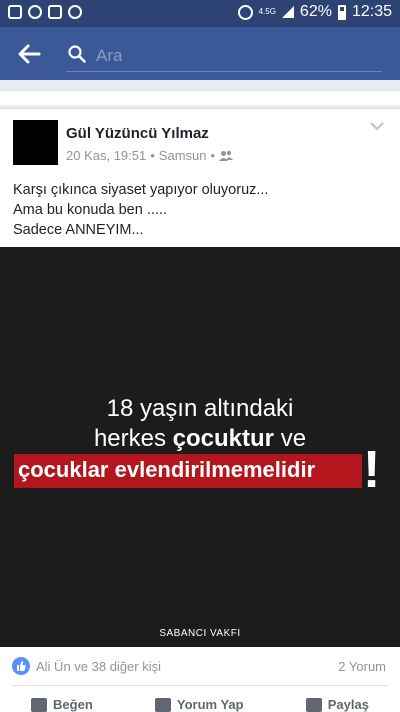  I want to click on comment-label: Yorum Yap, so click(210, 704).